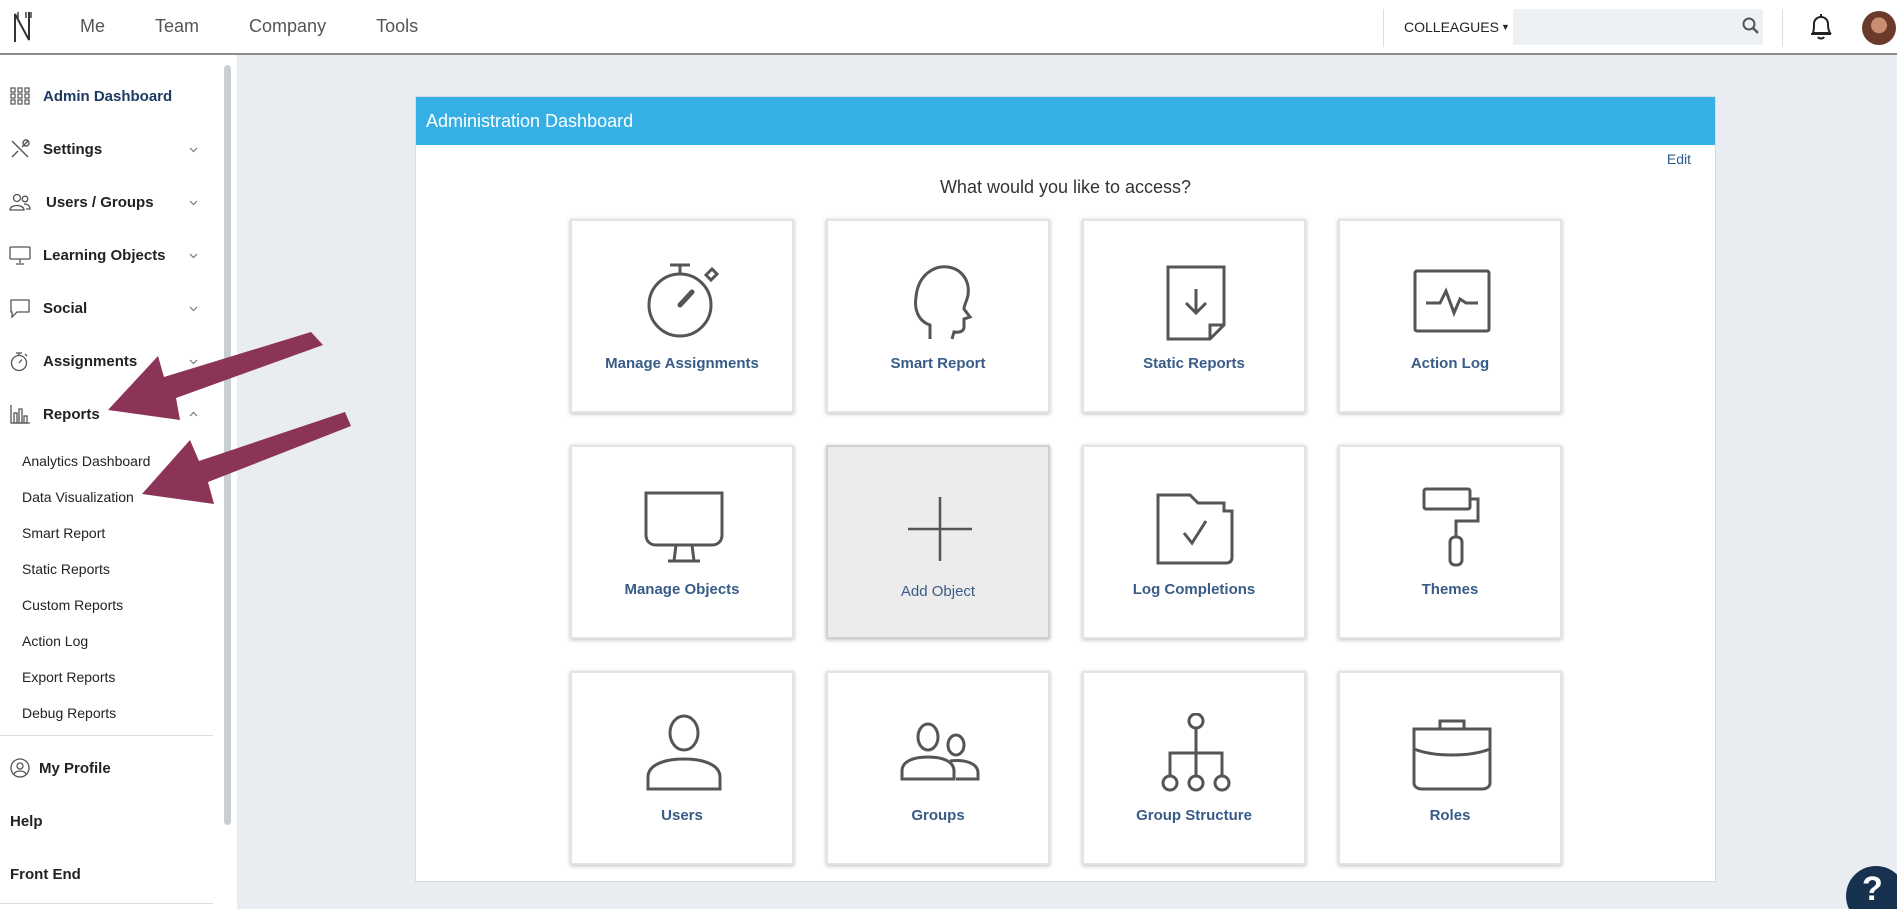 The image size is (1897, 909). I want to click on sidebar-item-label: Learning Objects, so click(104, 255).